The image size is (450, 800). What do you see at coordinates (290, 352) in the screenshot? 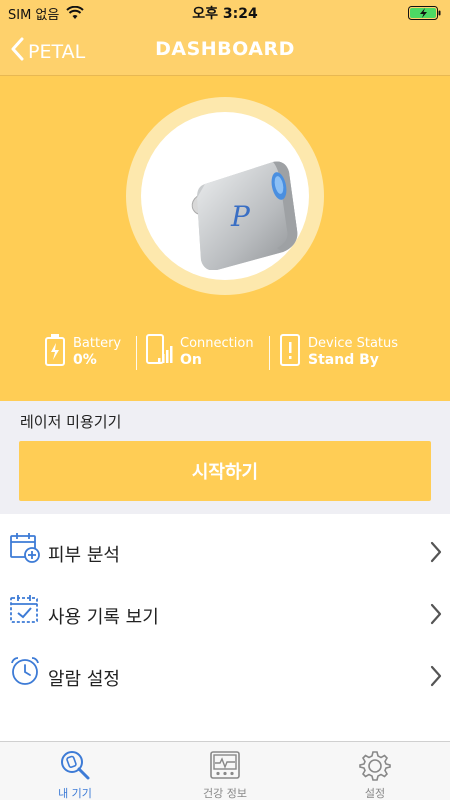
I see `alert-icon` at bounding box center [290, 352].